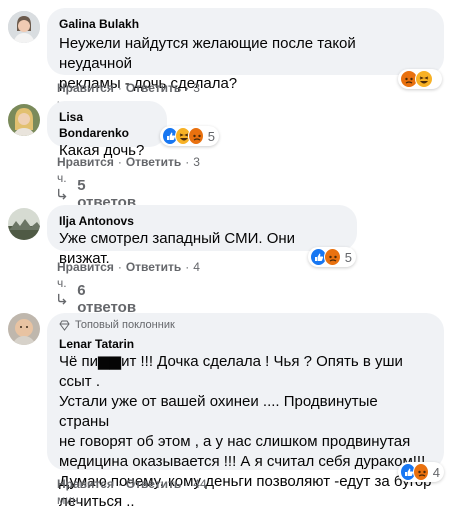 The image size is (459, 512). I want to click on haha-reaction-icon, so click(424, 79).